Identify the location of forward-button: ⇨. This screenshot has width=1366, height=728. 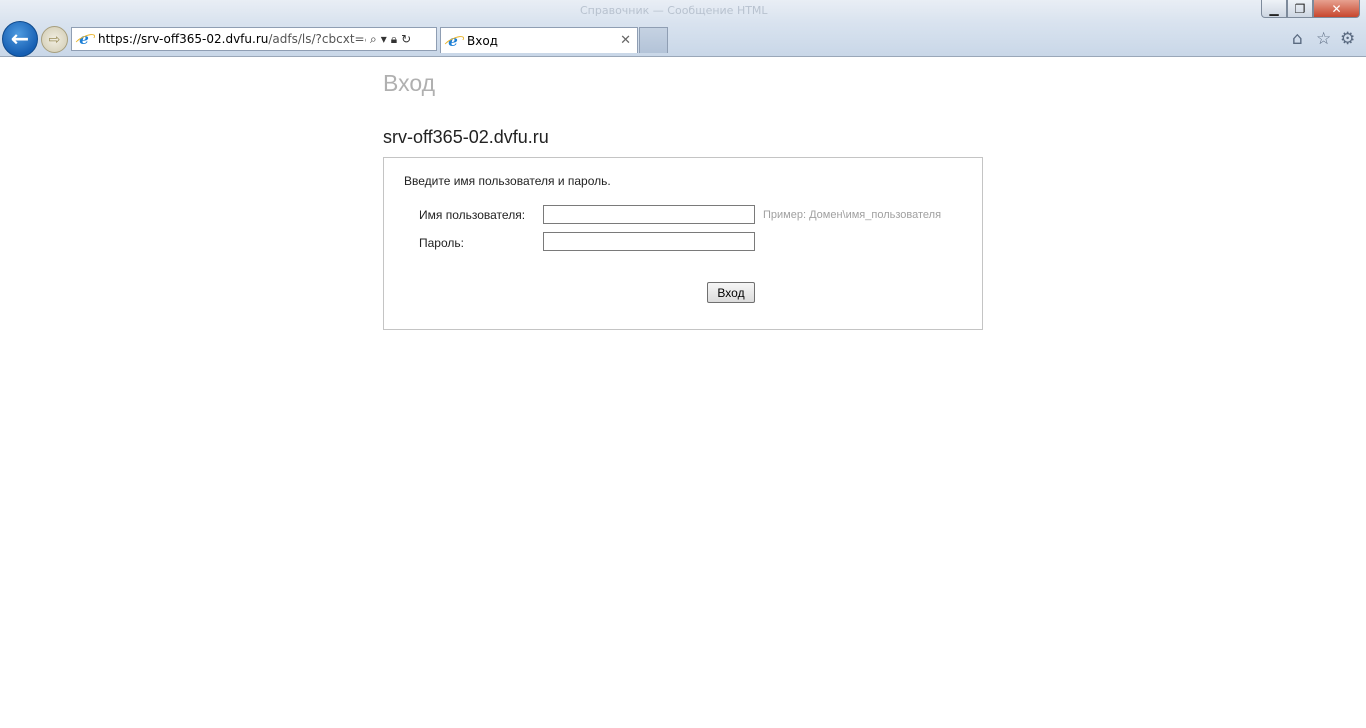
(54, 39).